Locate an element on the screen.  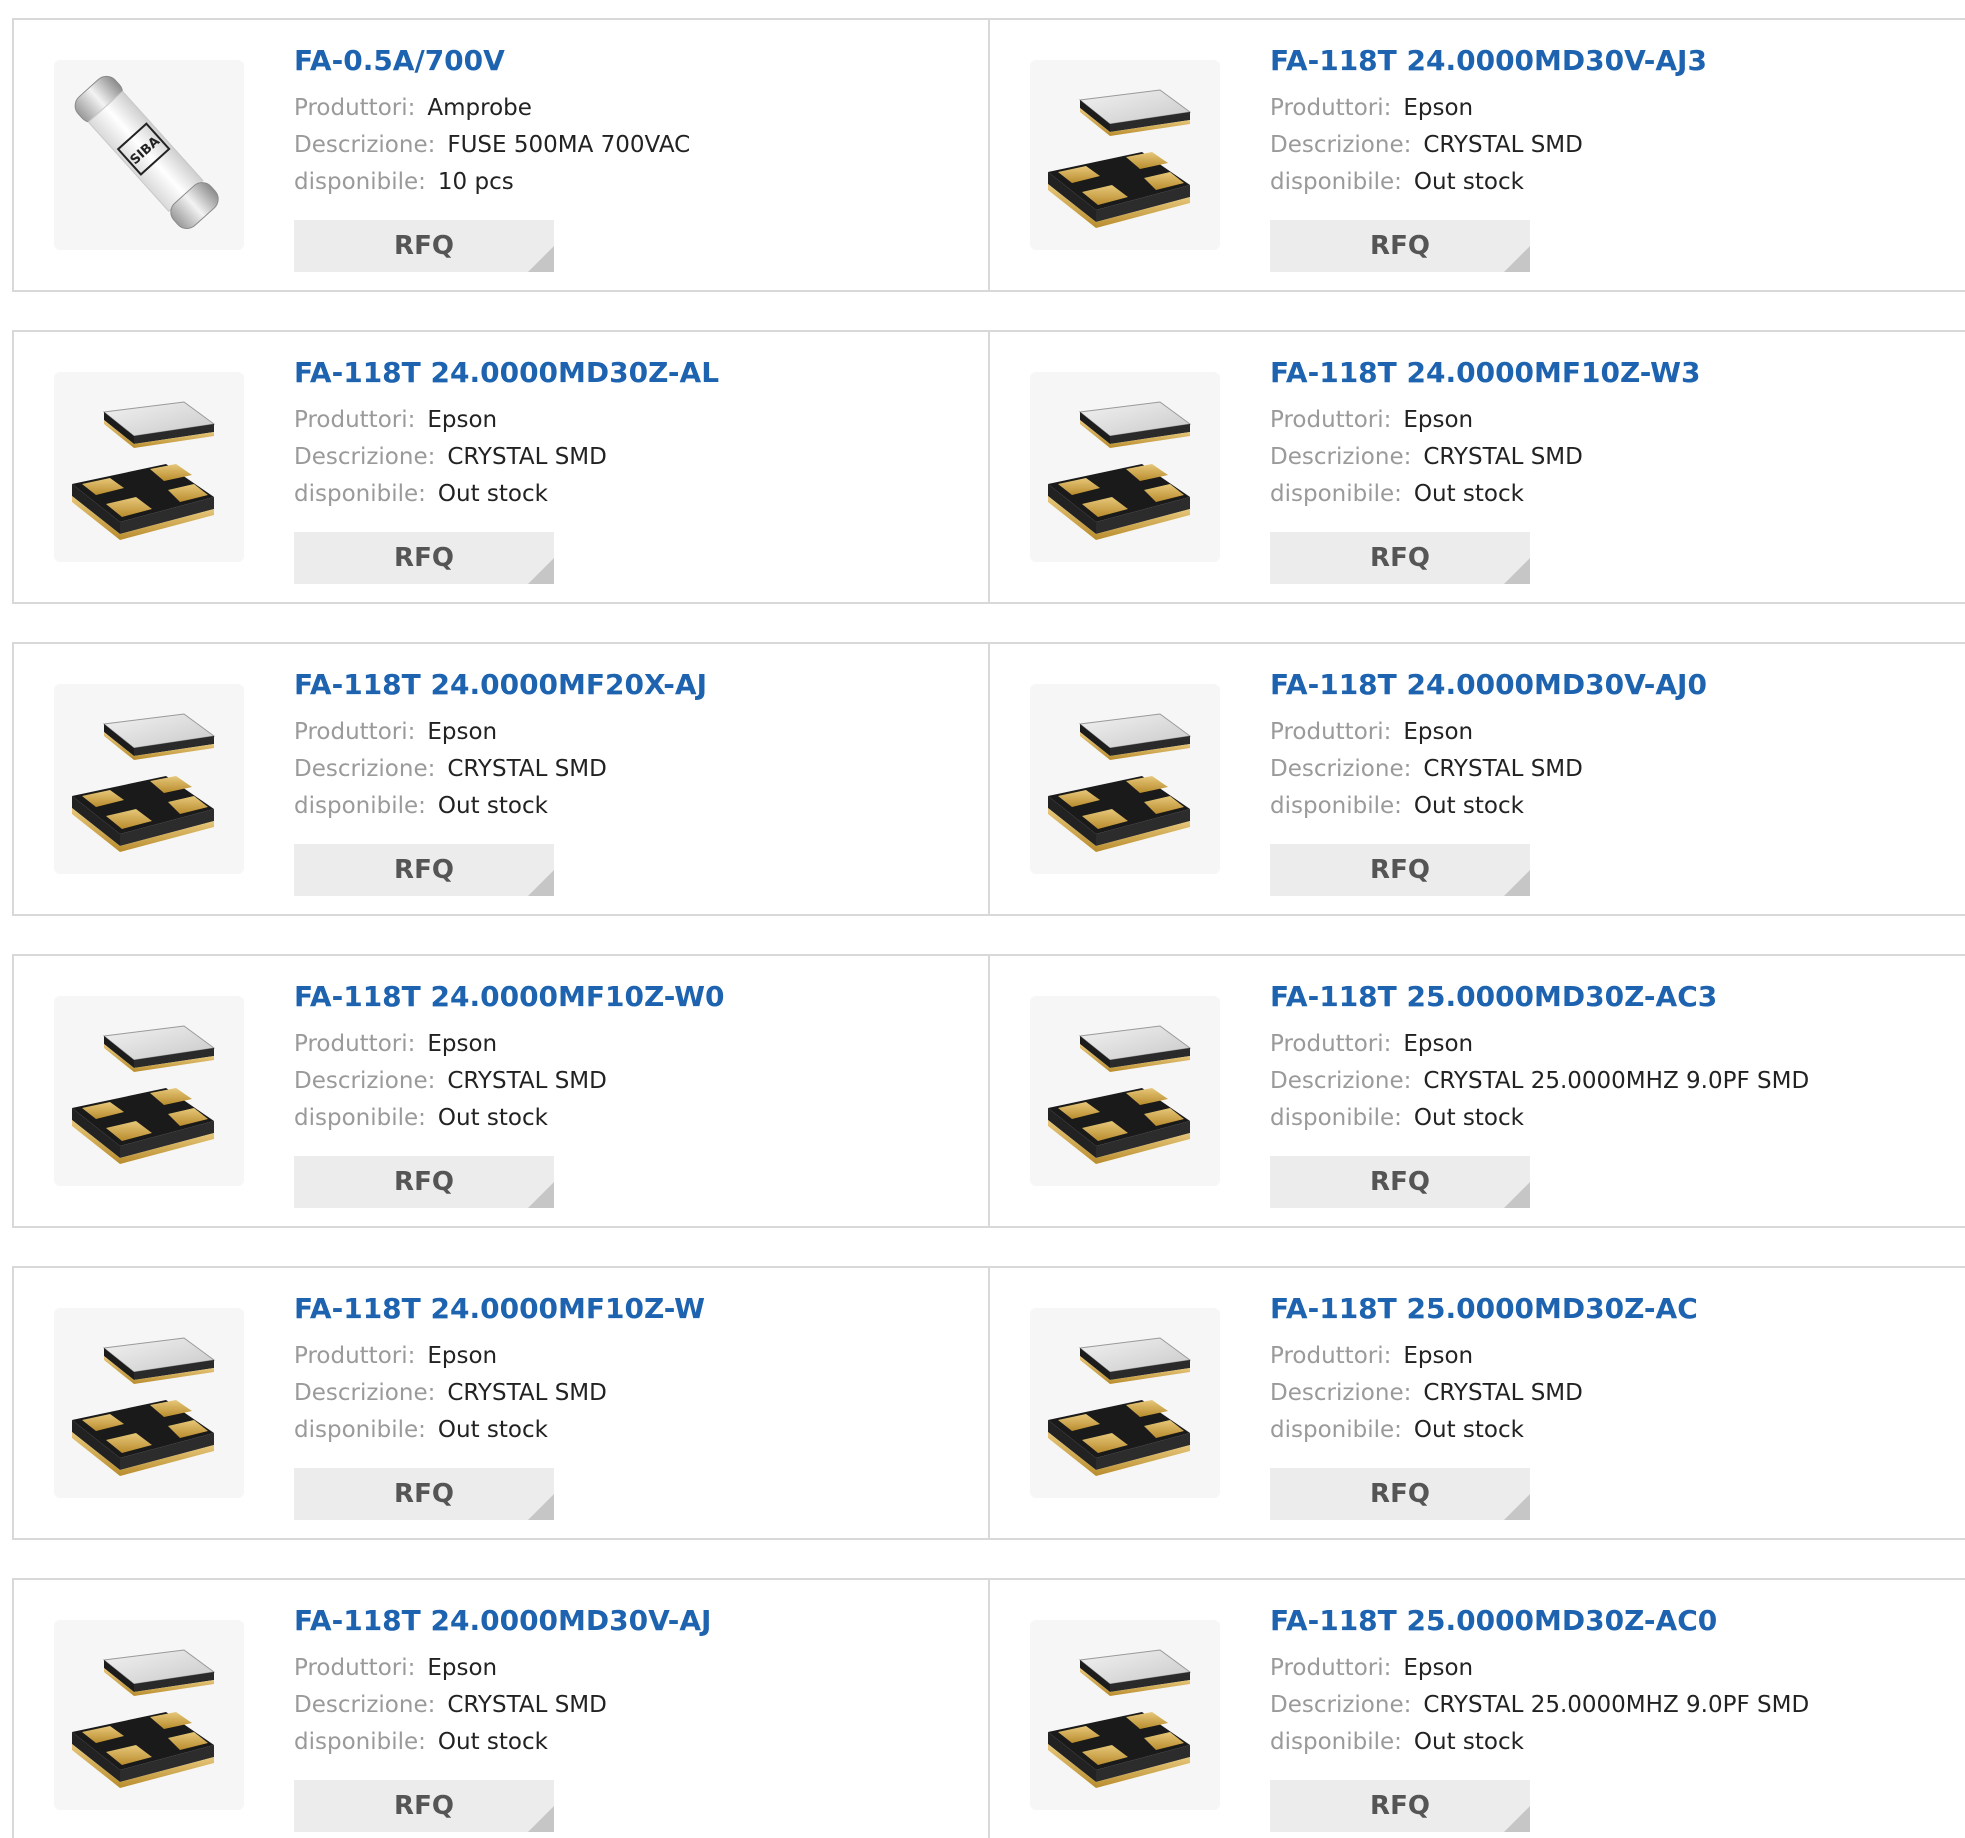
product-title-link: FA-118T 24.0000MF10Z-W3 is located at coordinates (1608, 373).